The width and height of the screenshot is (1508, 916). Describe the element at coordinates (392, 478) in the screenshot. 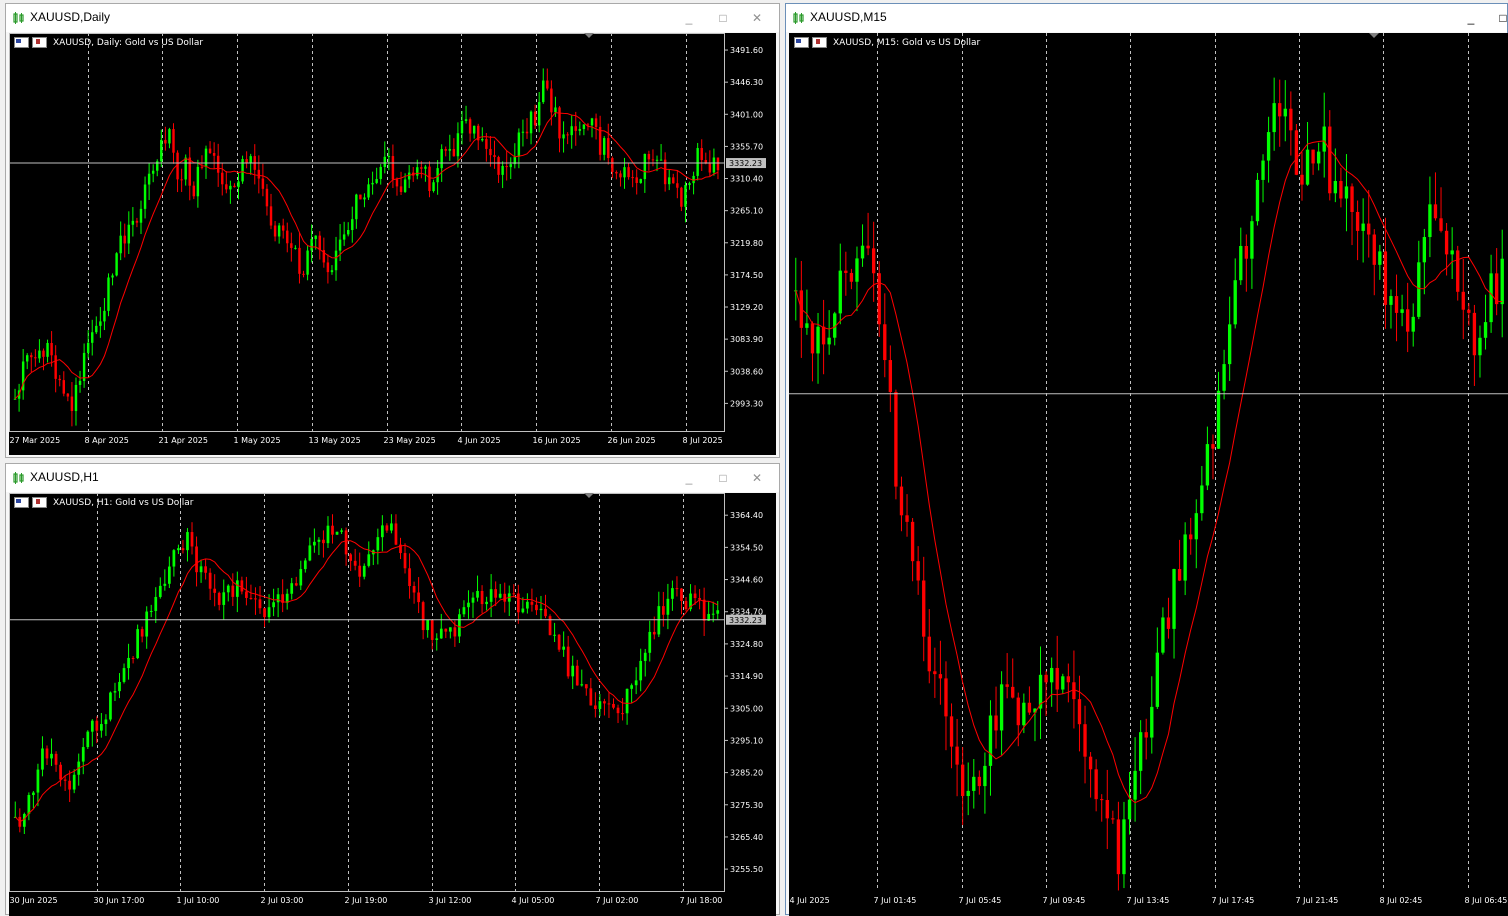

I see `h1-titlebar: XAUUSD,H1 _ □ ✕` at that location.